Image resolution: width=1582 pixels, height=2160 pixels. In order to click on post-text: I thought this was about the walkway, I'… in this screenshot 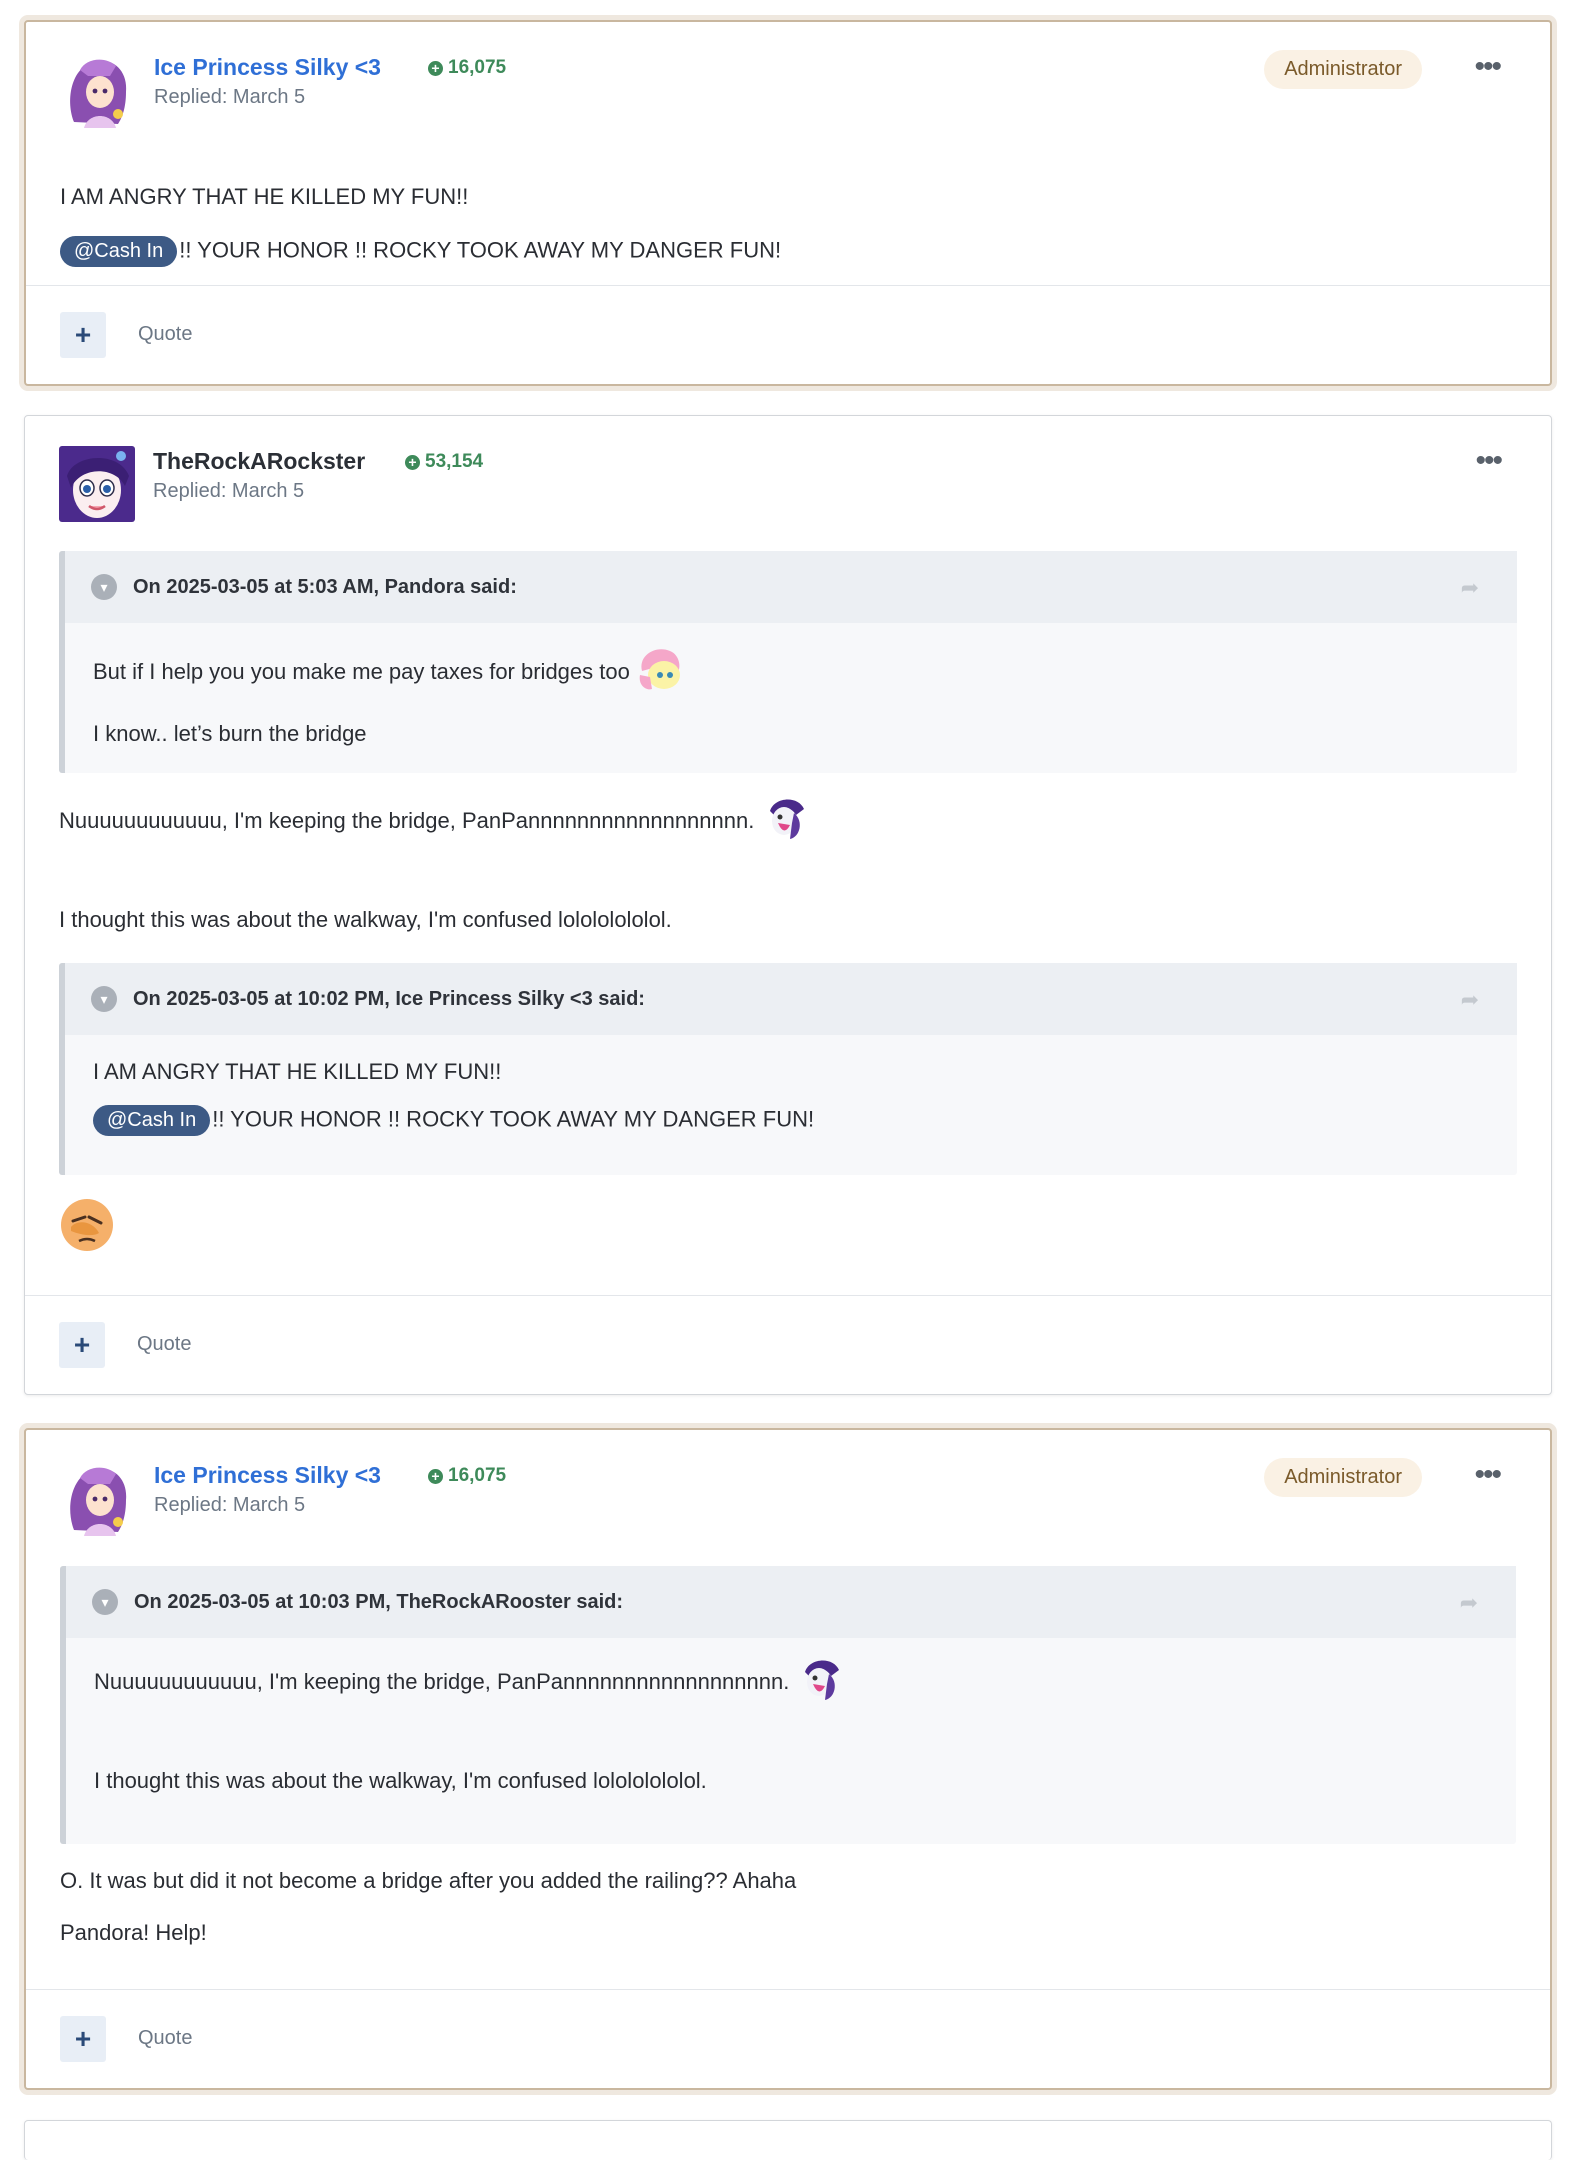, I will do `click(365, 919)`.